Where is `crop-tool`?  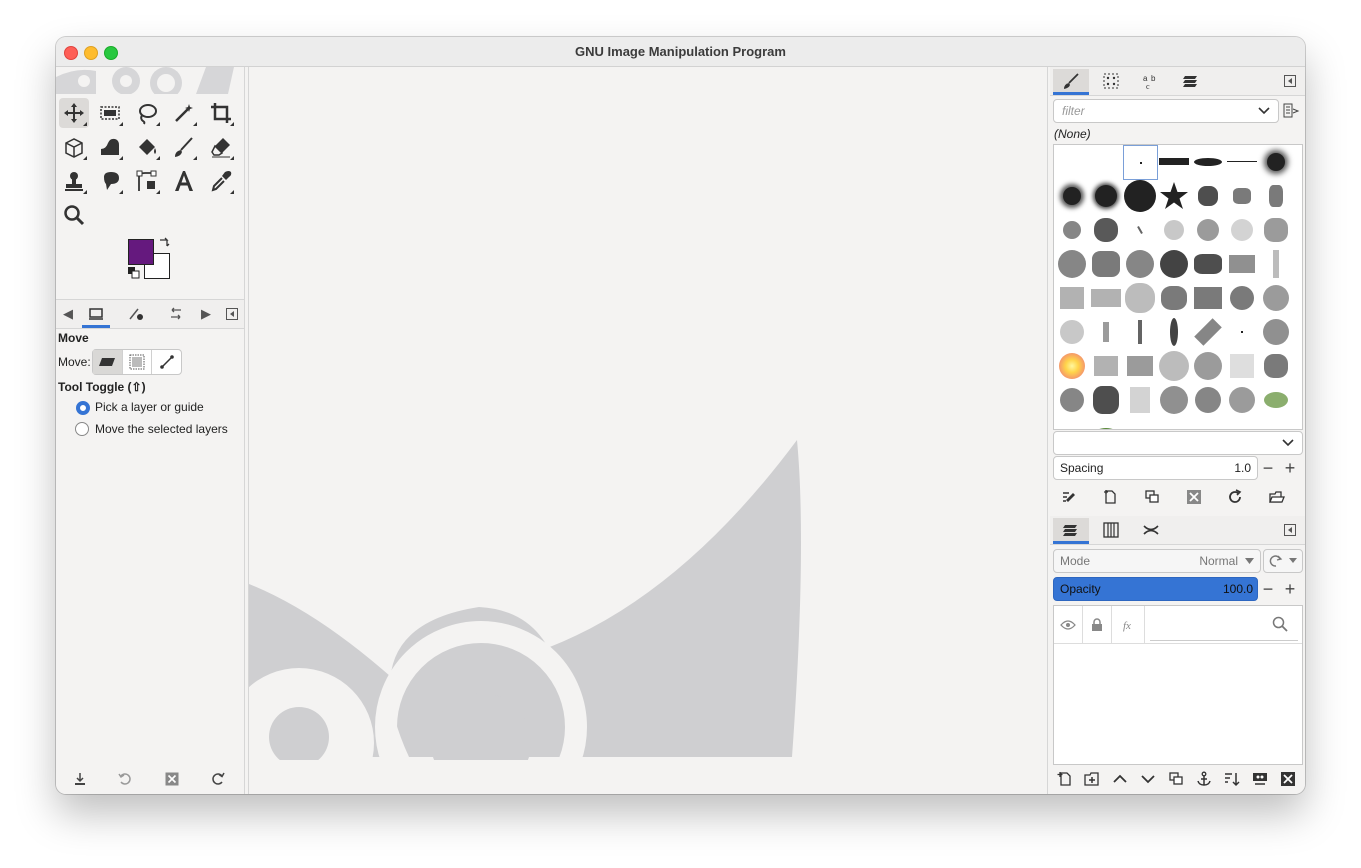
crop-tool is located at coordinates (221, 113).